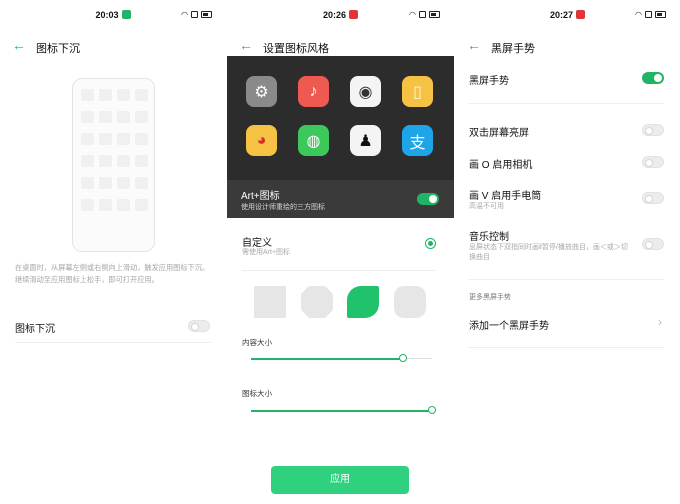 The image size is (680, 504). Describe the element at coordinates (403, 358) in the screenshot. I see `content-size-slider` at that location.